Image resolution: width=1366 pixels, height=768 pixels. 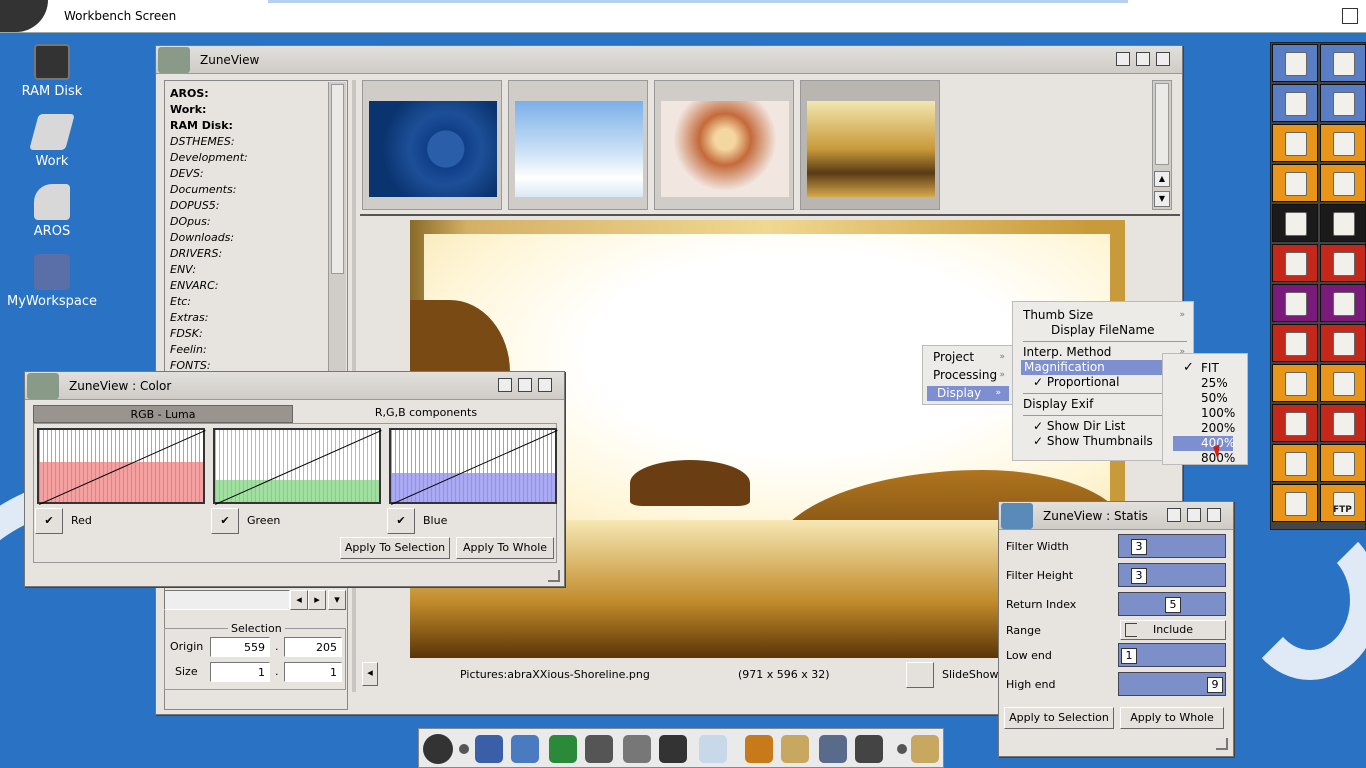 I want to click on dir-list-scrollbar, so click(x=337, y=227).